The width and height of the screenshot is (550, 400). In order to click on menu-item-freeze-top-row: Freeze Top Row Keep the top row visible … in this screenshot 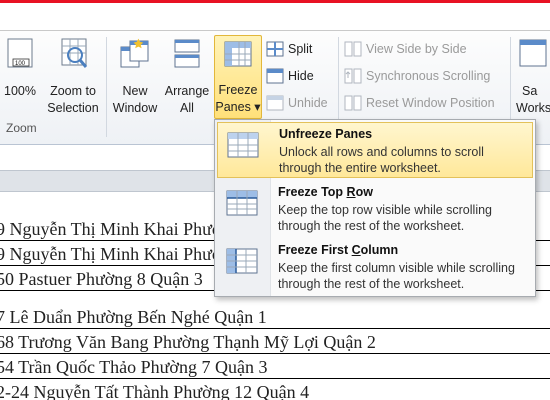, I will do `click(375, 209)`.